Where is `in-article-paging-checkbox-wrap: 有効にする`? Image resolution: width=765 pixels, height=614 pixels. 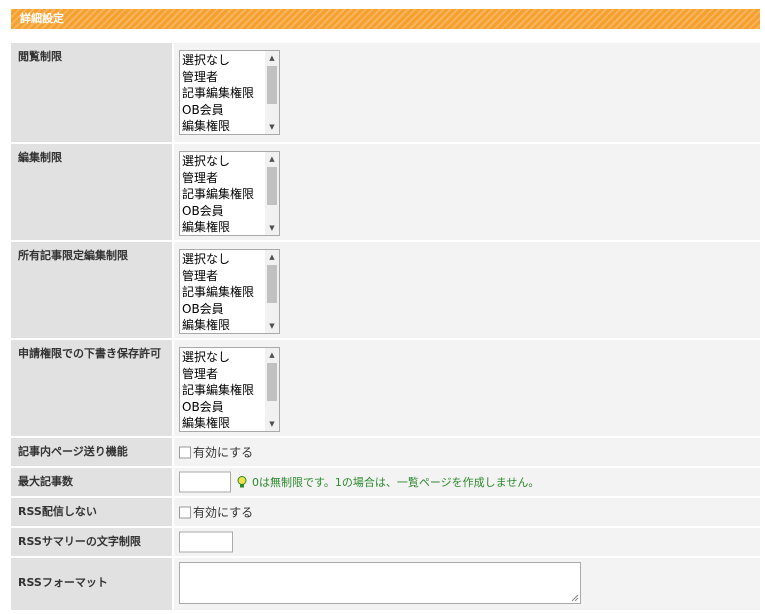
in-article-paging-checkbox-wrap: 有効にする is located at coordinates (216, 452).